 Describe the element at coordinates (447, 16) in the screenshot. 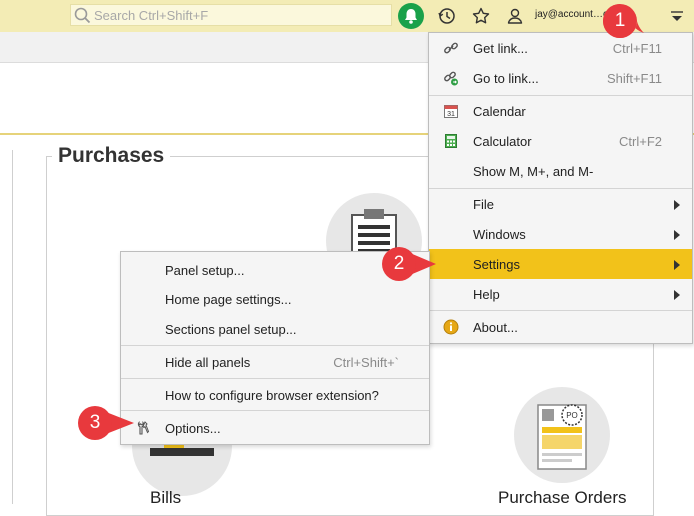

I see `history-icon` at that location.